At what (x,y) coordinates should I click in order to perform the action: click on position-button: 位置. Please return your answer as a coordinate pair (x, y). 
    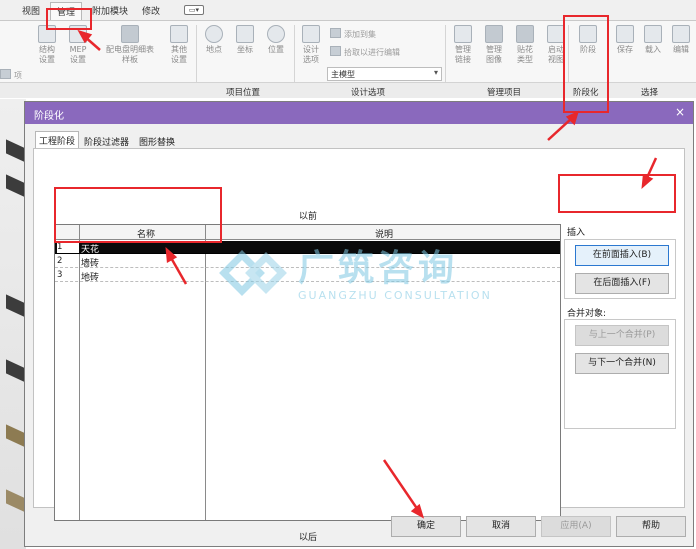
    Looking at the image, I should click on (276, 40).